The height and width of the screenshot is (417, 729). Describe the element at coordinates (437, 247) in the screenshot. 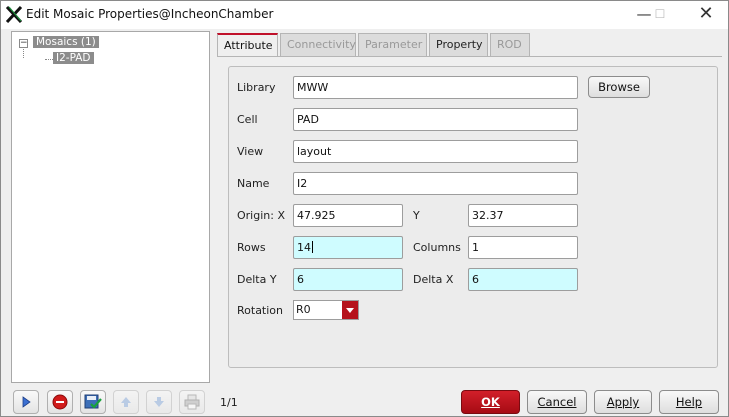

I see `columns-label: Columns` at that location.